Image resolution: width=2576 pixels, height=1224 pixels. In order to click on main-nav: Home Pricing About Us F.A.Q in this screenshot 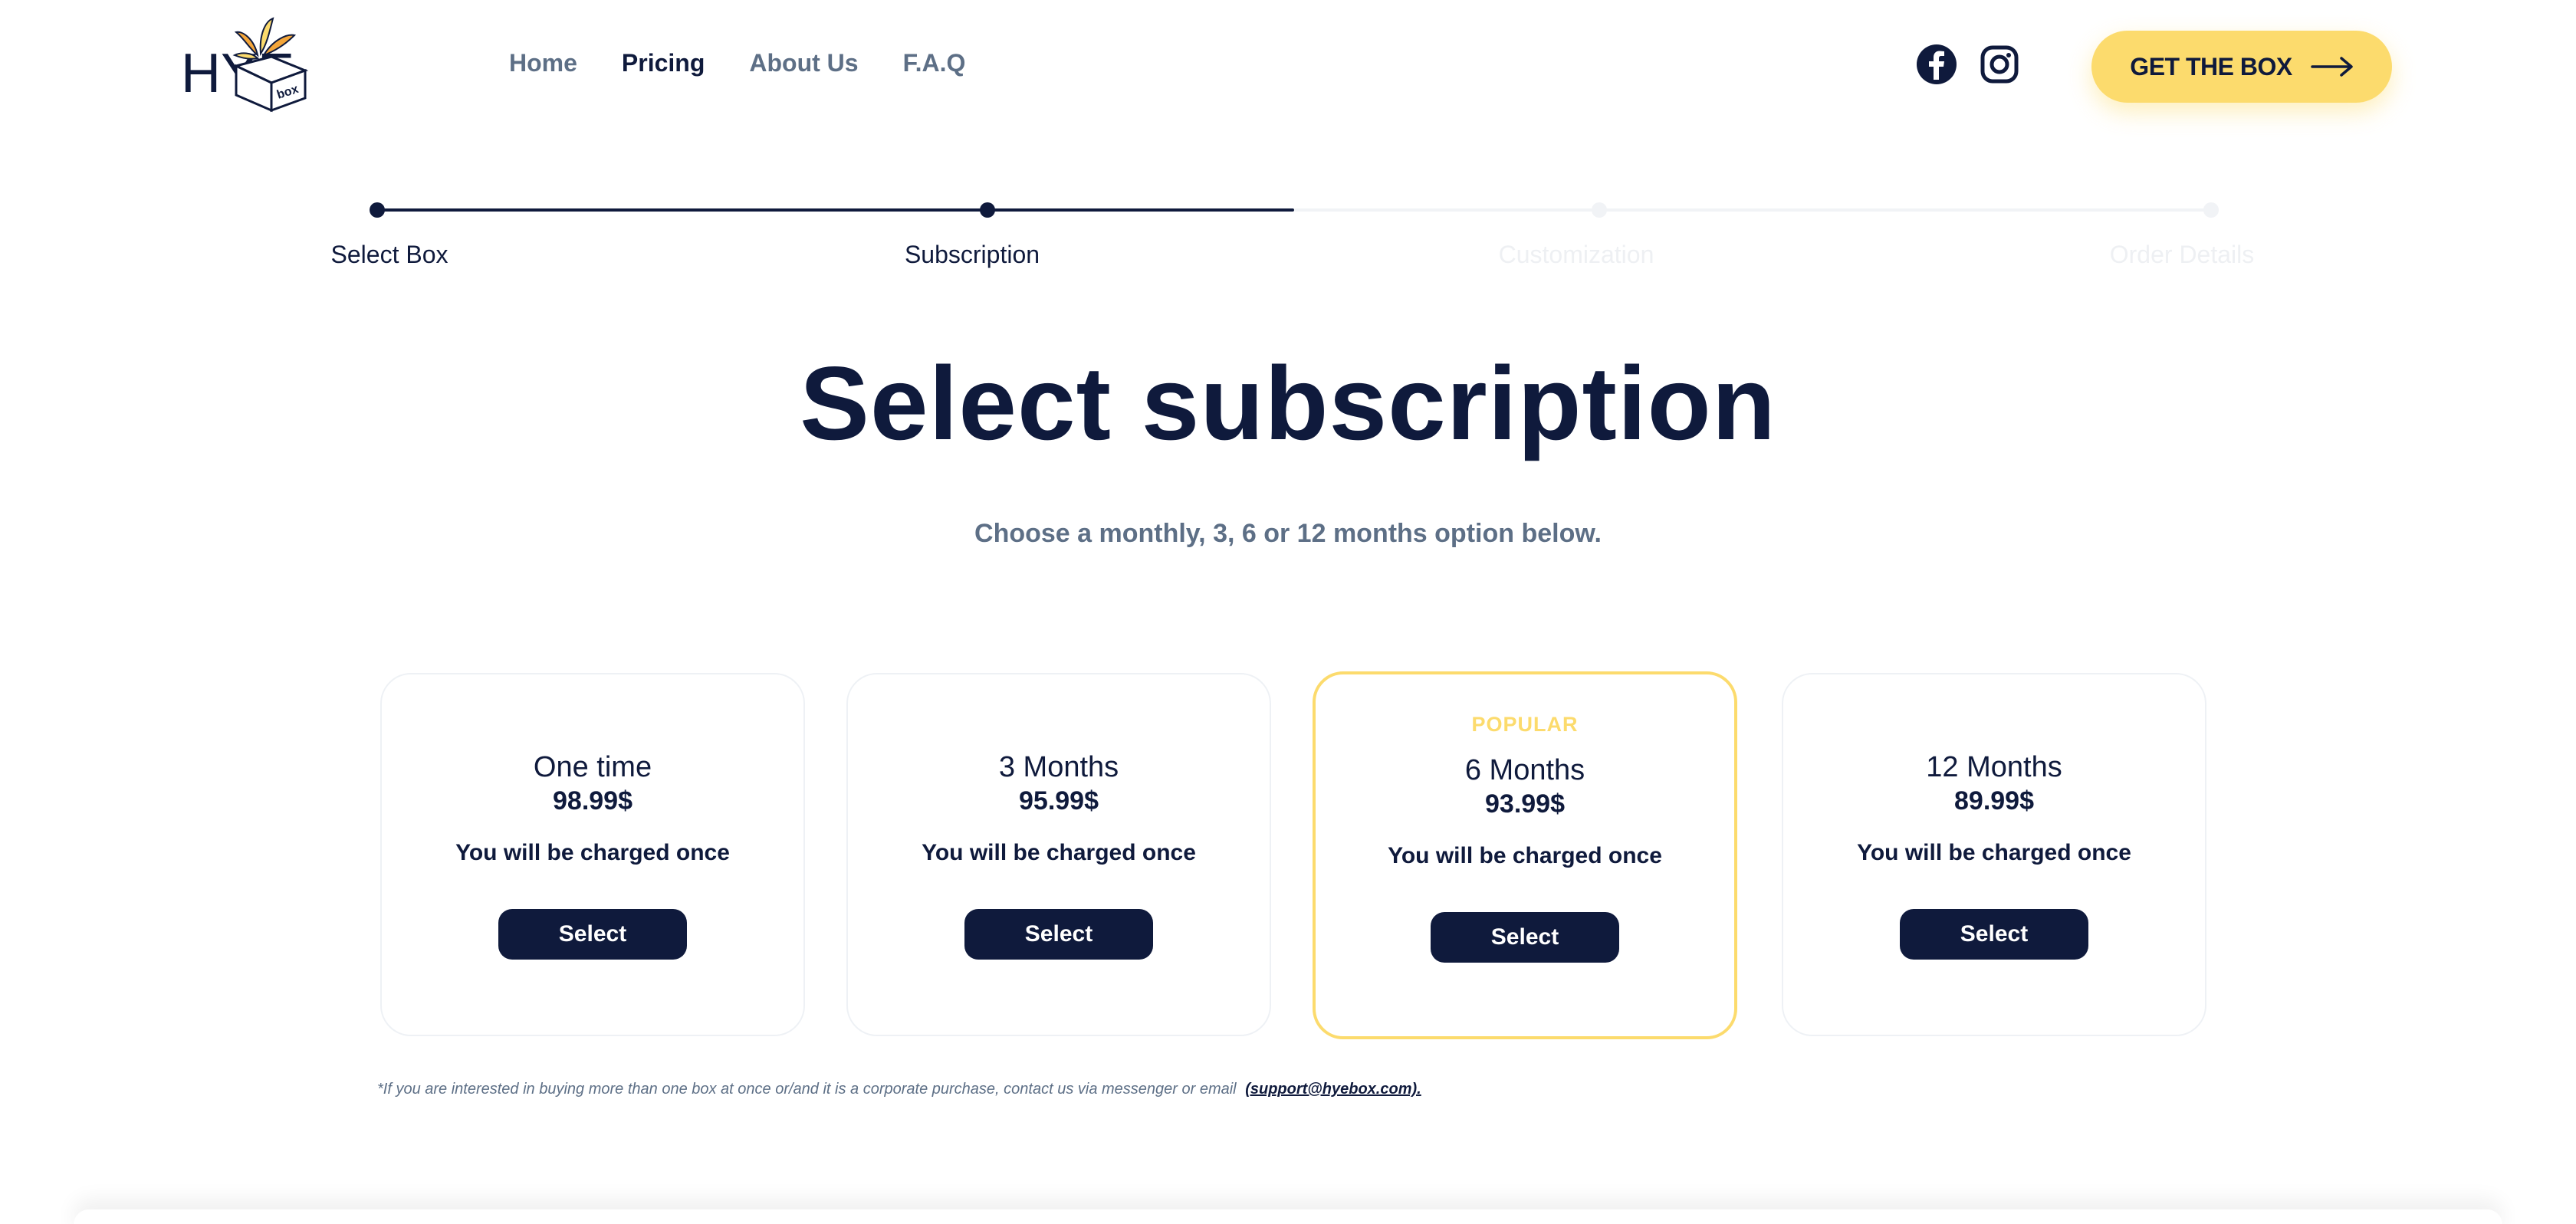, I will do `click(737, 63)`.